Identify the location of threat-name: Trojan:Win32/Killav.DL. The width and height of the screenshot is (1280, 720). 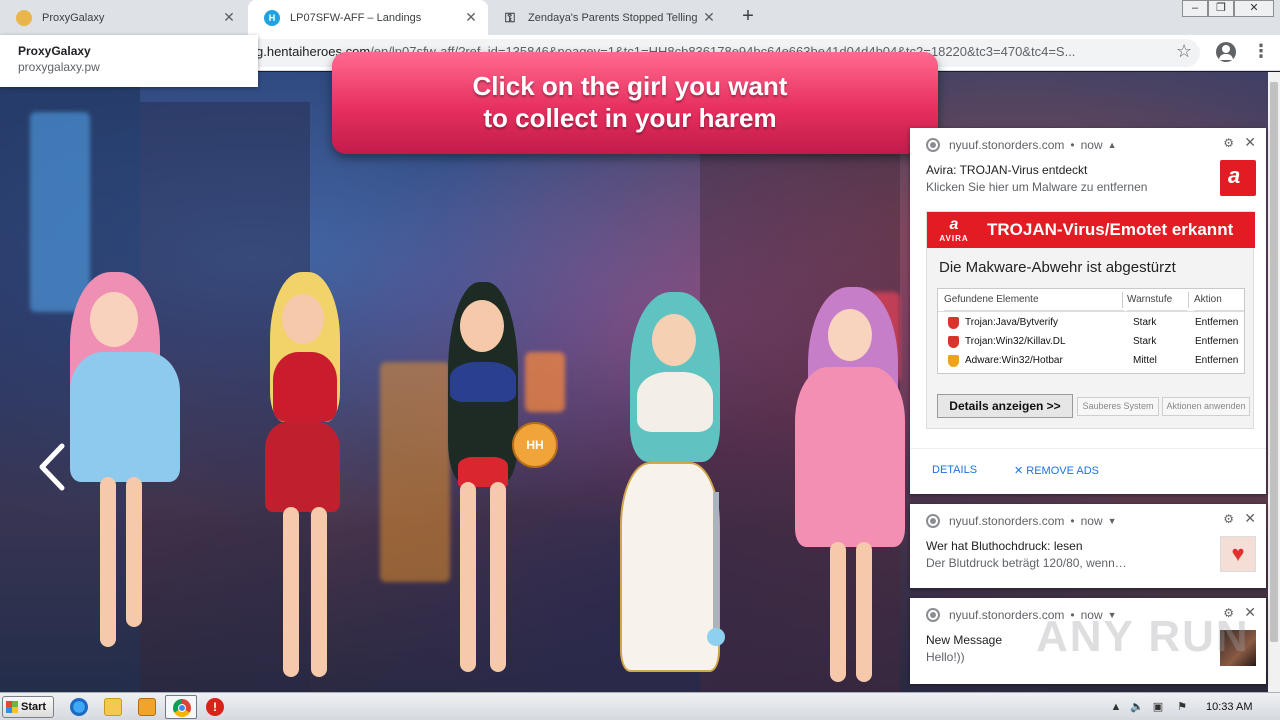
(1015, 341).